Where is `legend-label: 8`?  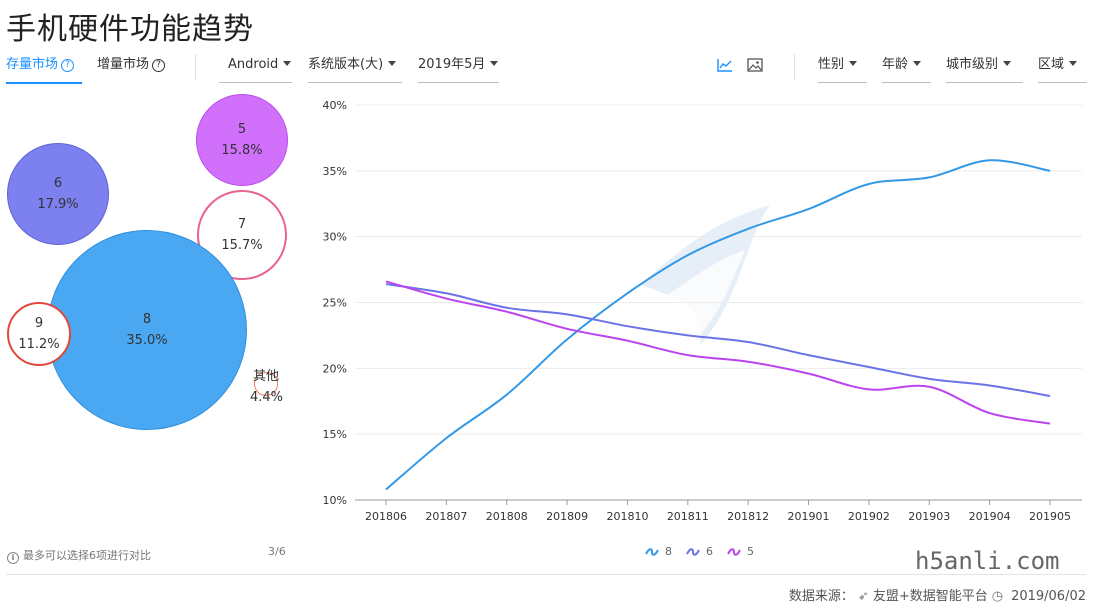
legend-label: 8 is located at coordinates (668, 551).